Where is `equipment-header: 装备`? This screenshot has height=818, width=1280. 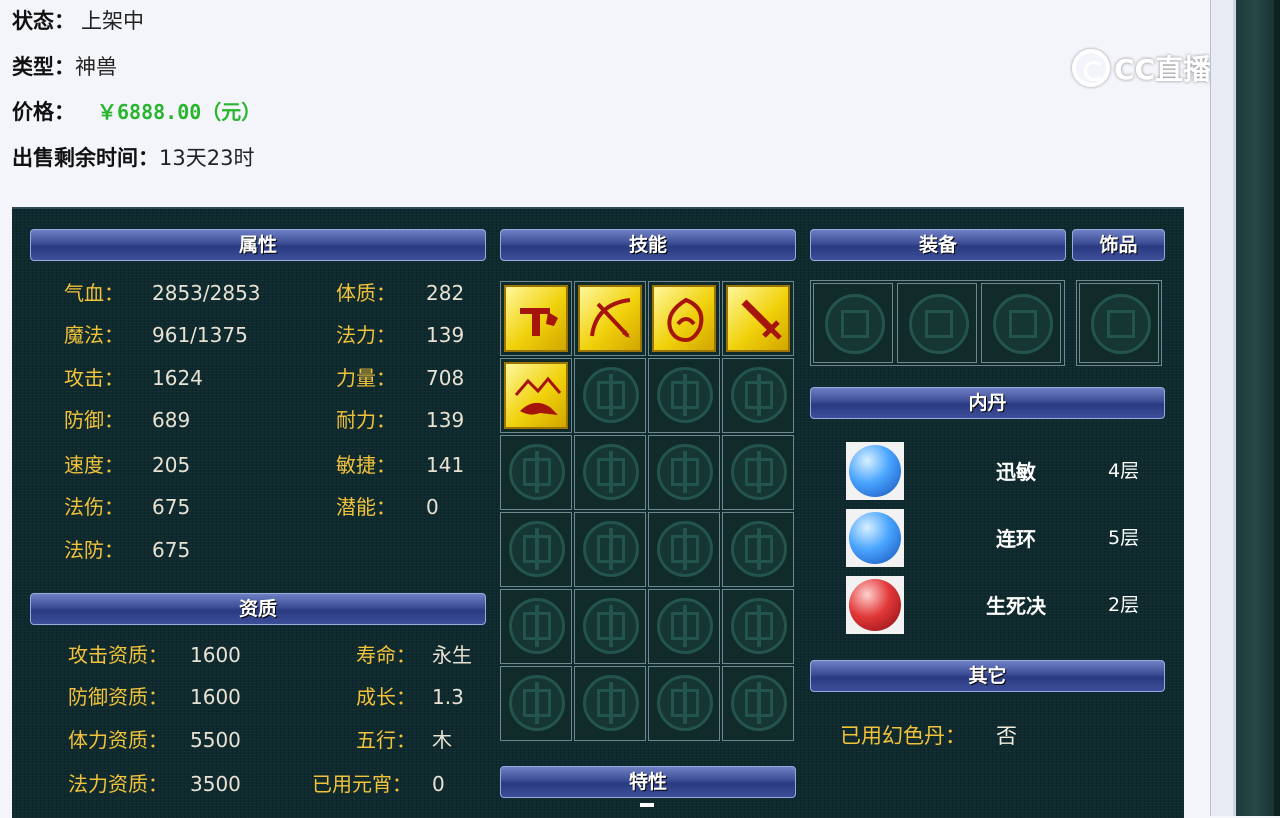
equipment-header: 装备 is located at coordinates (938, 245).